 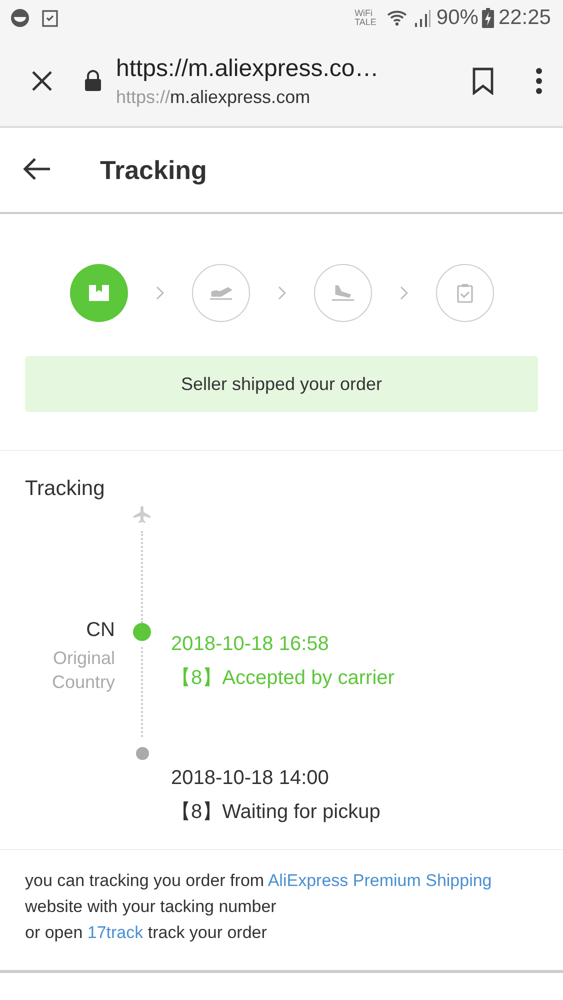 What do you see at coordinates (20, 18) in the screenshot?
I see `face-icon` at bounding box center [20, 18].